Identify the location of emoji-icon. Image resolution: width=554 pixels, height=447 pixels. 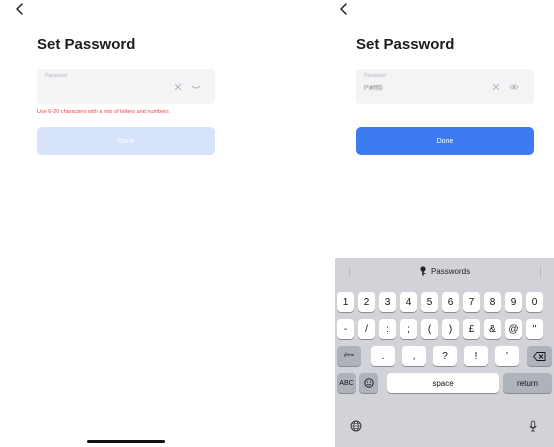
(368, 383).